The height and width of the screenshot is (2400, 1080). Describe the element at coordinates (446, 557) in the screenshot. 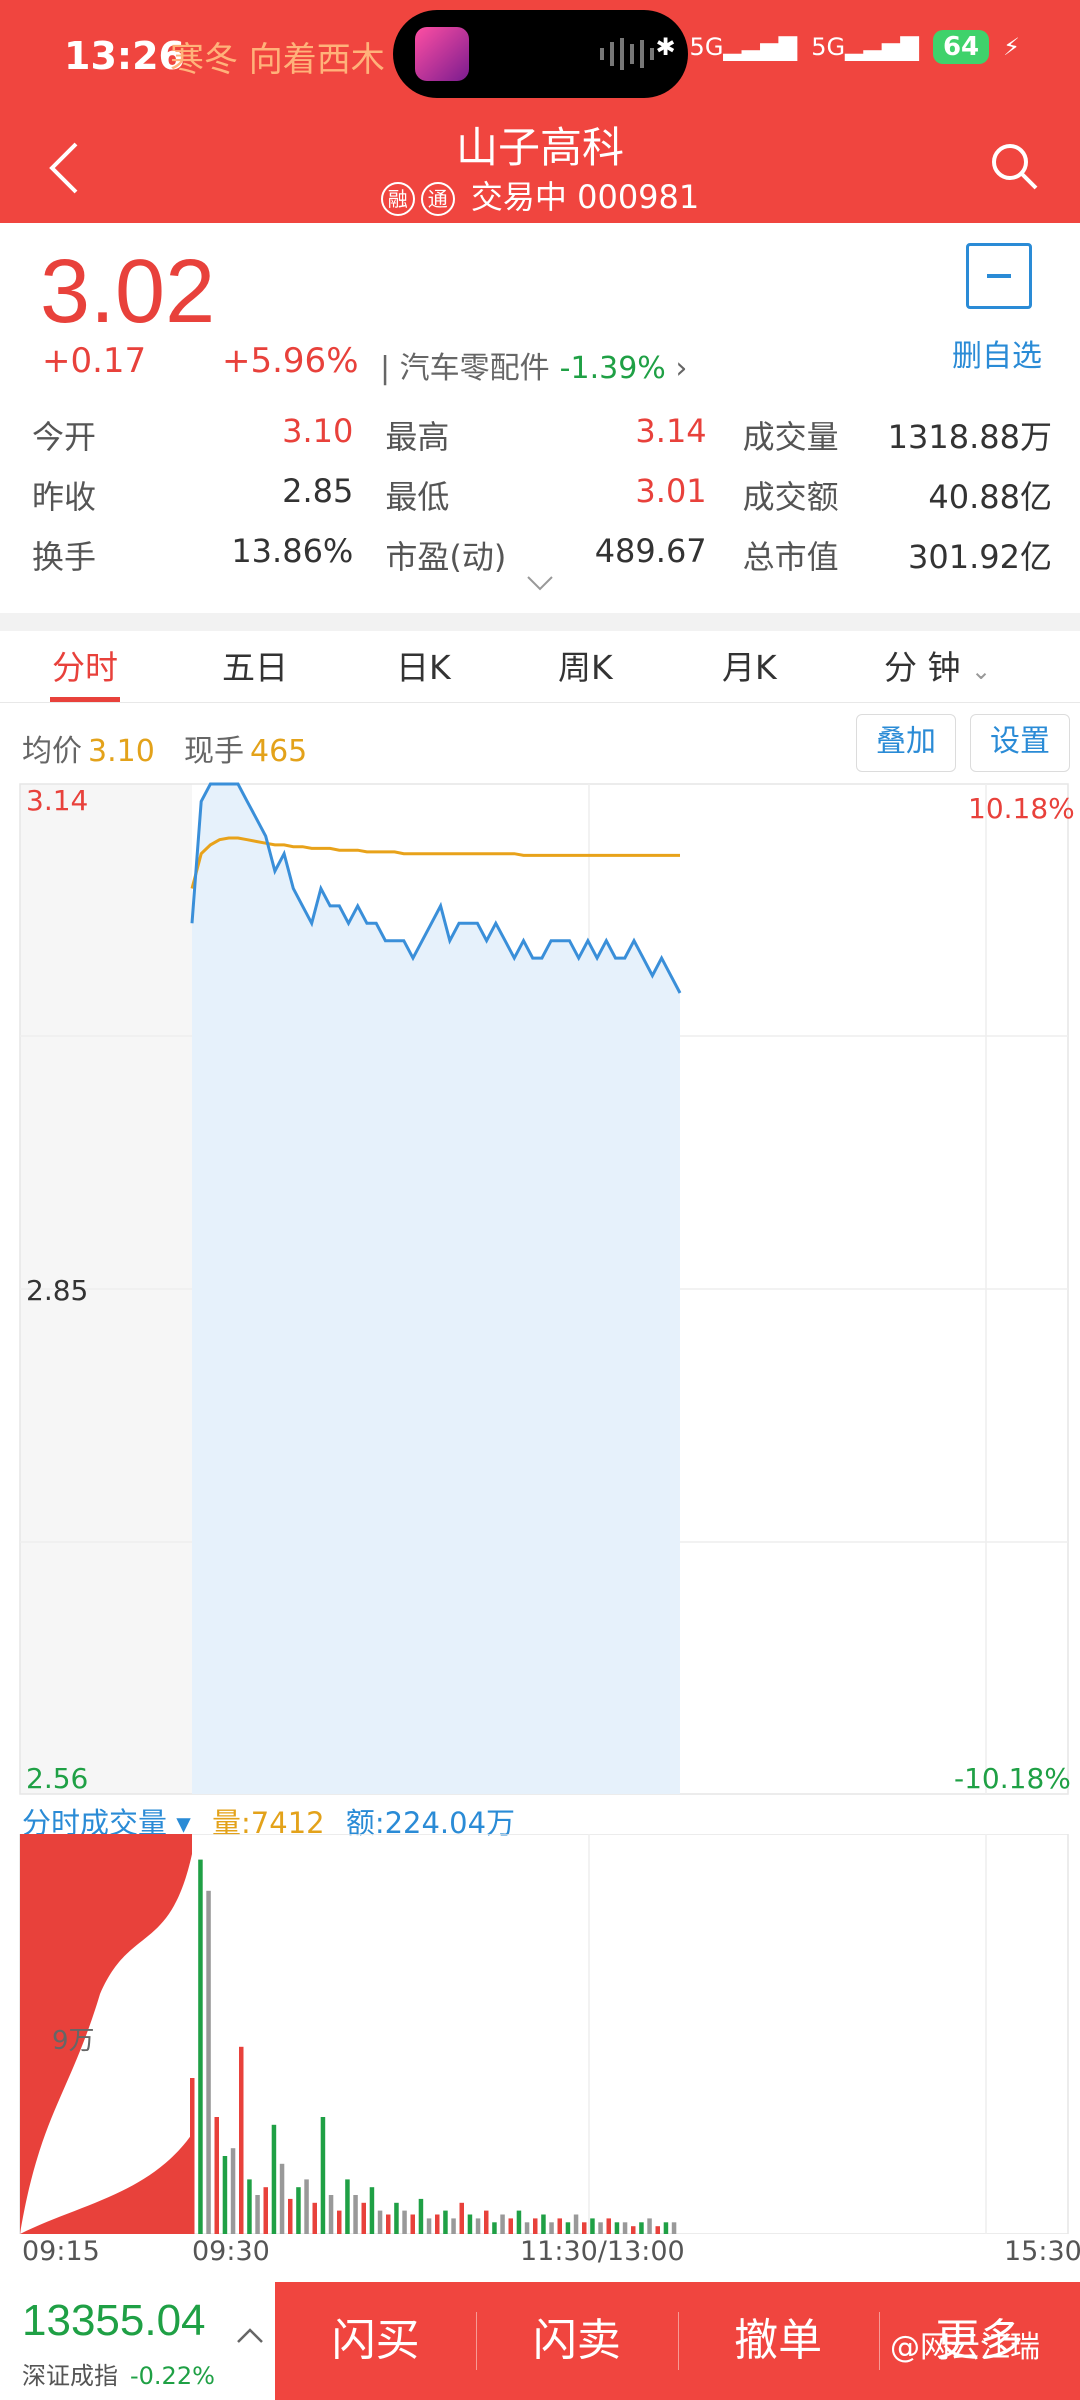

I see `stat-label: 市盈(动)` at that location.